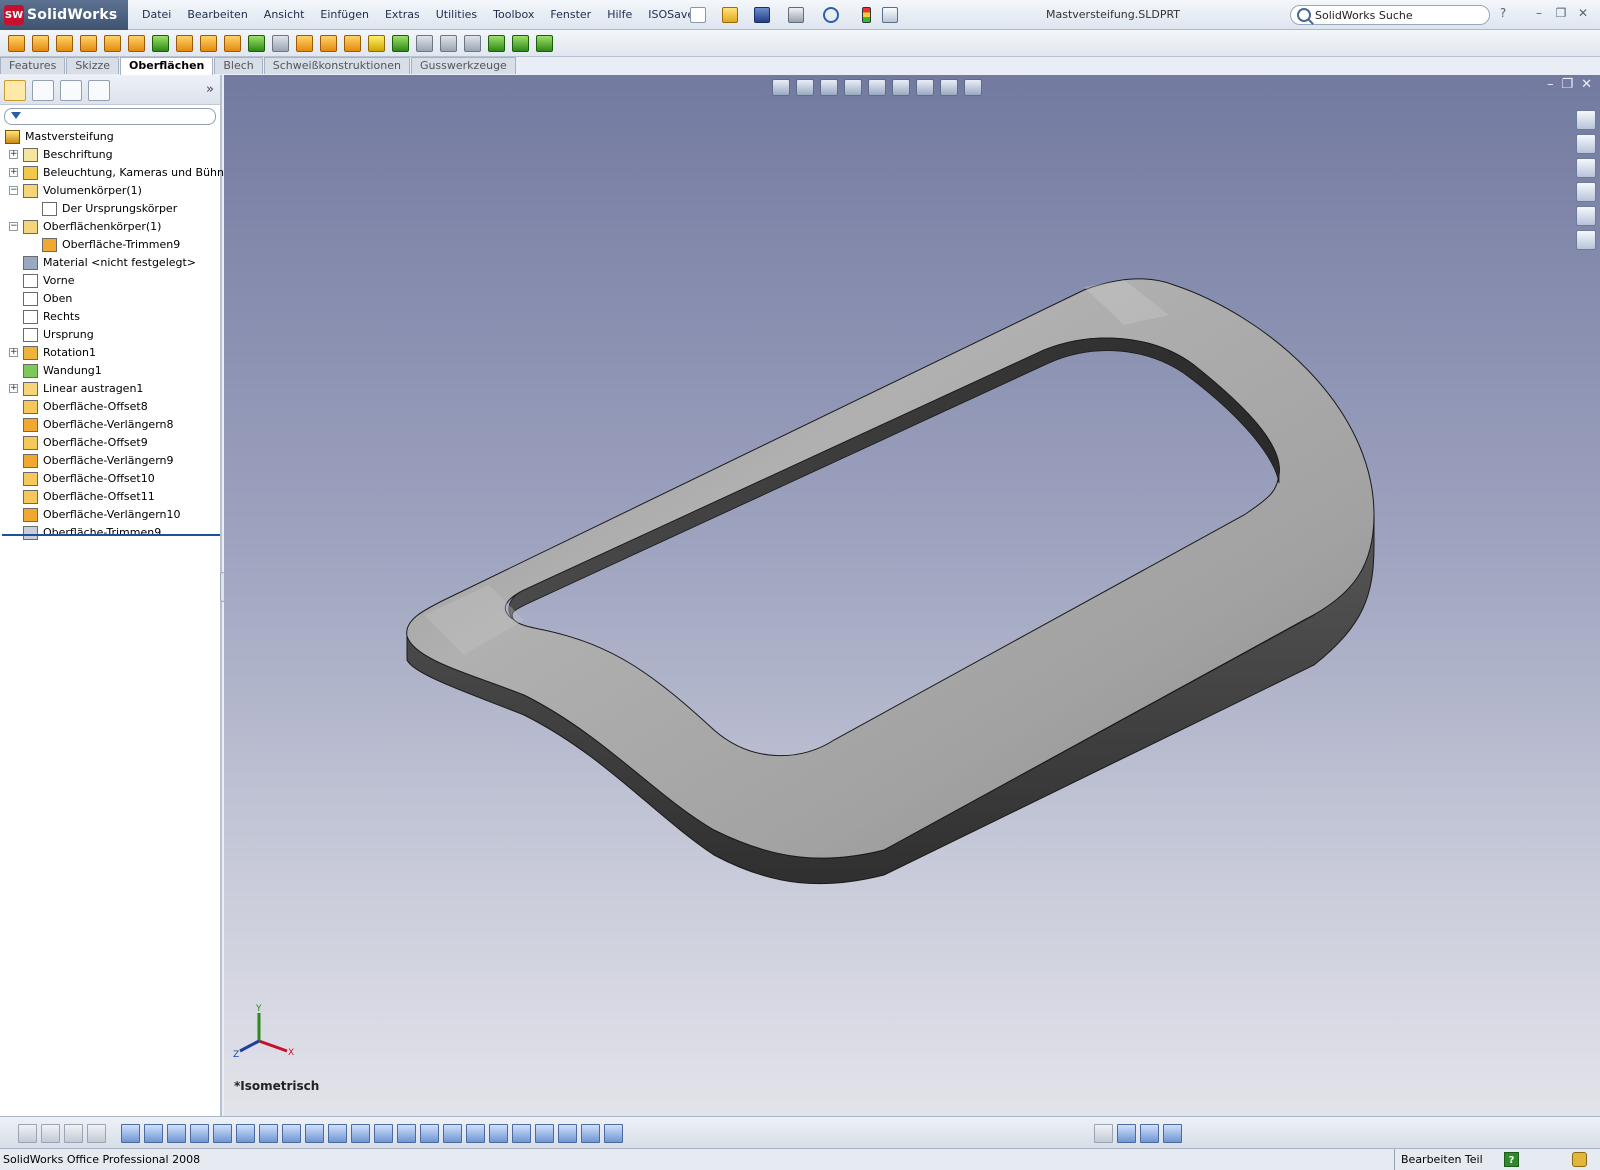 This screenshot has width=1600, height=1170. Describe the element at coordinates (110, 515) in the screenshot. I see `tree-item: Oberfläche-Verlängern10` at that location.